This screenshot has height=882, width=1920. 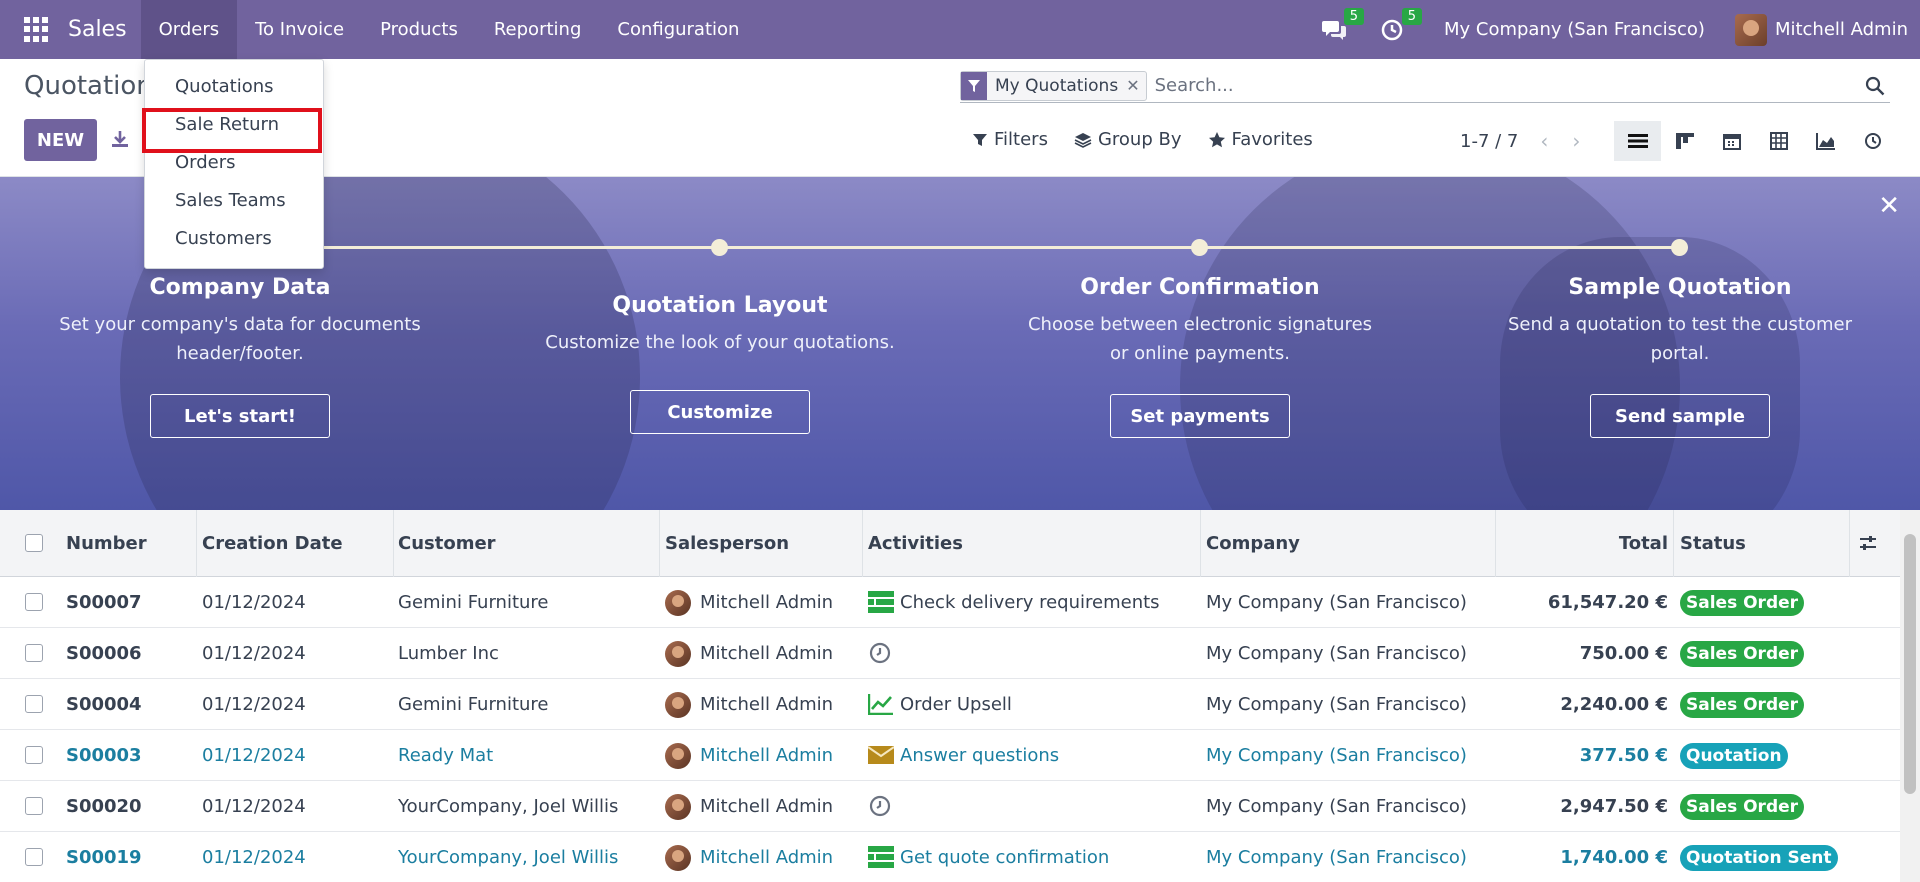 I want to click on app-name: Sales, so click(x=97, y=29).